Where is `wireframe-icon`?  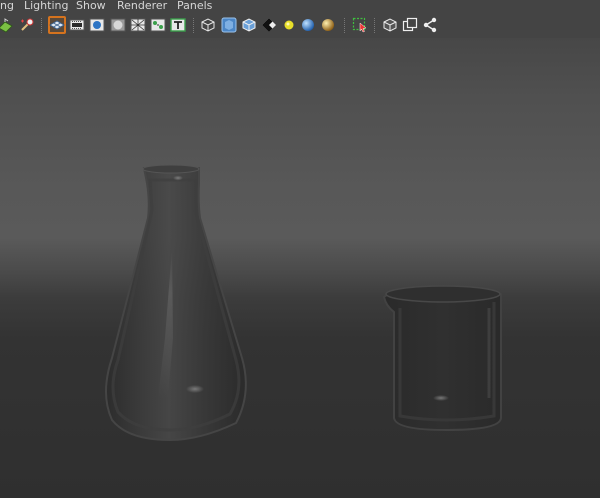
wireframe-icon is located at coordinates (208, 25).